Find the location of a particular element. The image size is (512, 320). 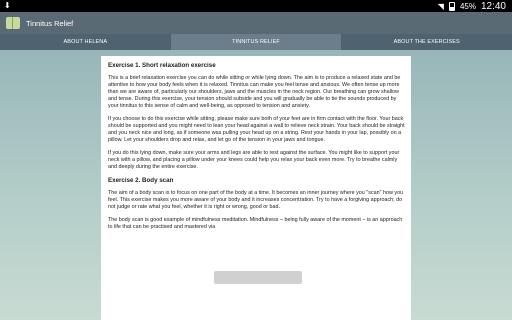

tab-about-the-exercises: ABOUT THE EXERCISES is located at coordinates (426, 42).